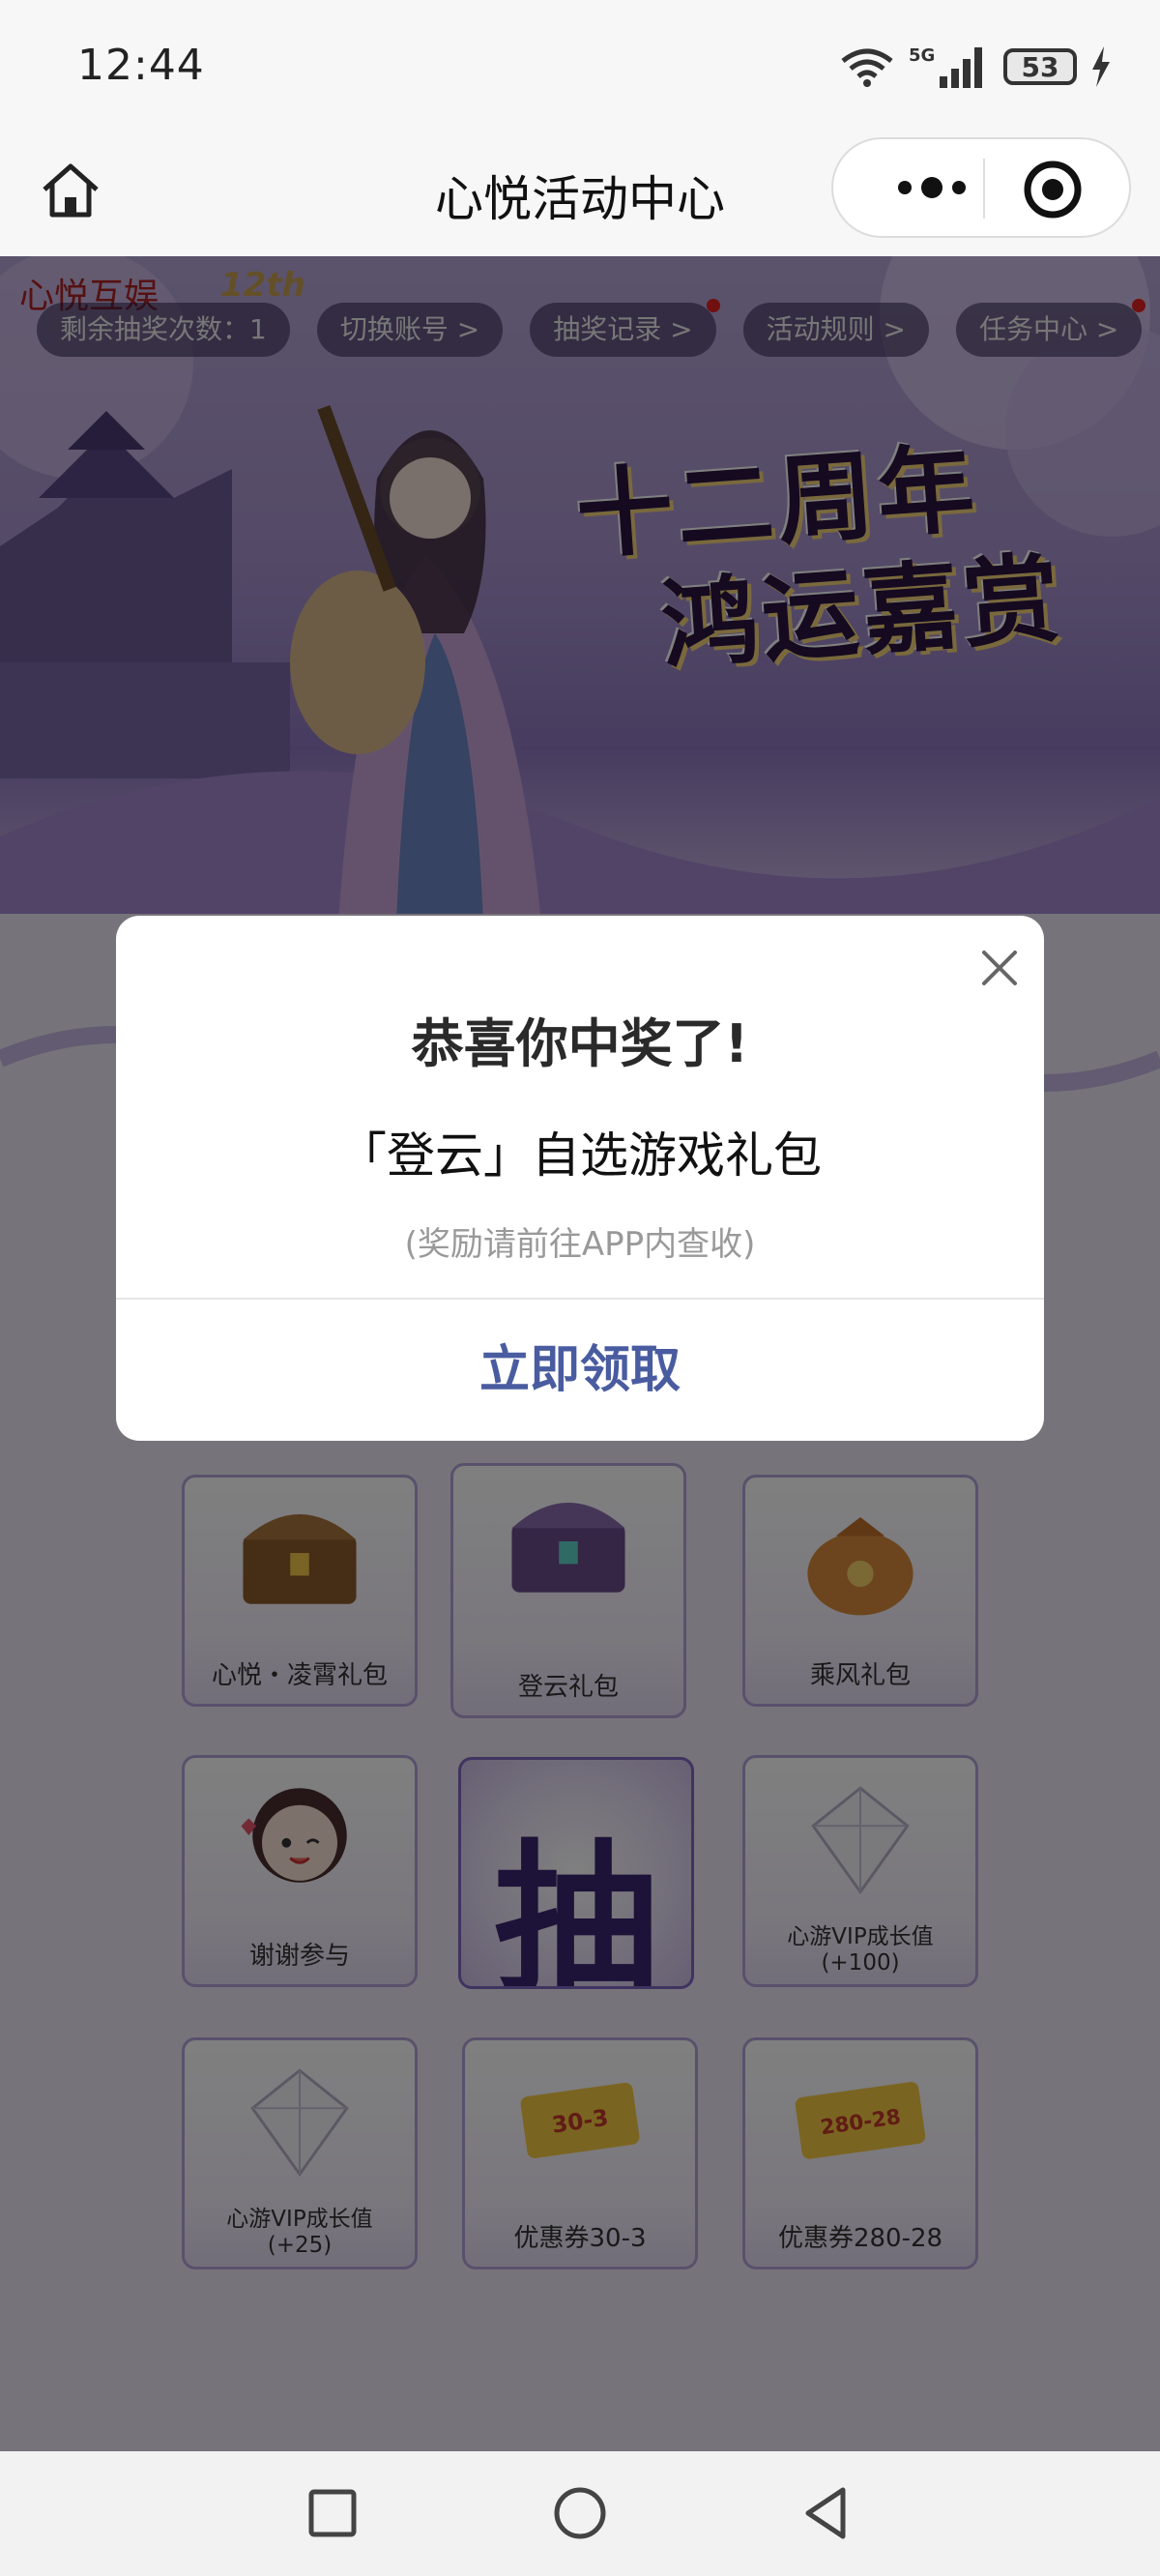 The image size is (1160, 2576). What do you see at coordinates (580, 1155) in the screenshot?
I see `prize-name: 「登云」自选游戏礼包` at bounding box center [580, 1155].